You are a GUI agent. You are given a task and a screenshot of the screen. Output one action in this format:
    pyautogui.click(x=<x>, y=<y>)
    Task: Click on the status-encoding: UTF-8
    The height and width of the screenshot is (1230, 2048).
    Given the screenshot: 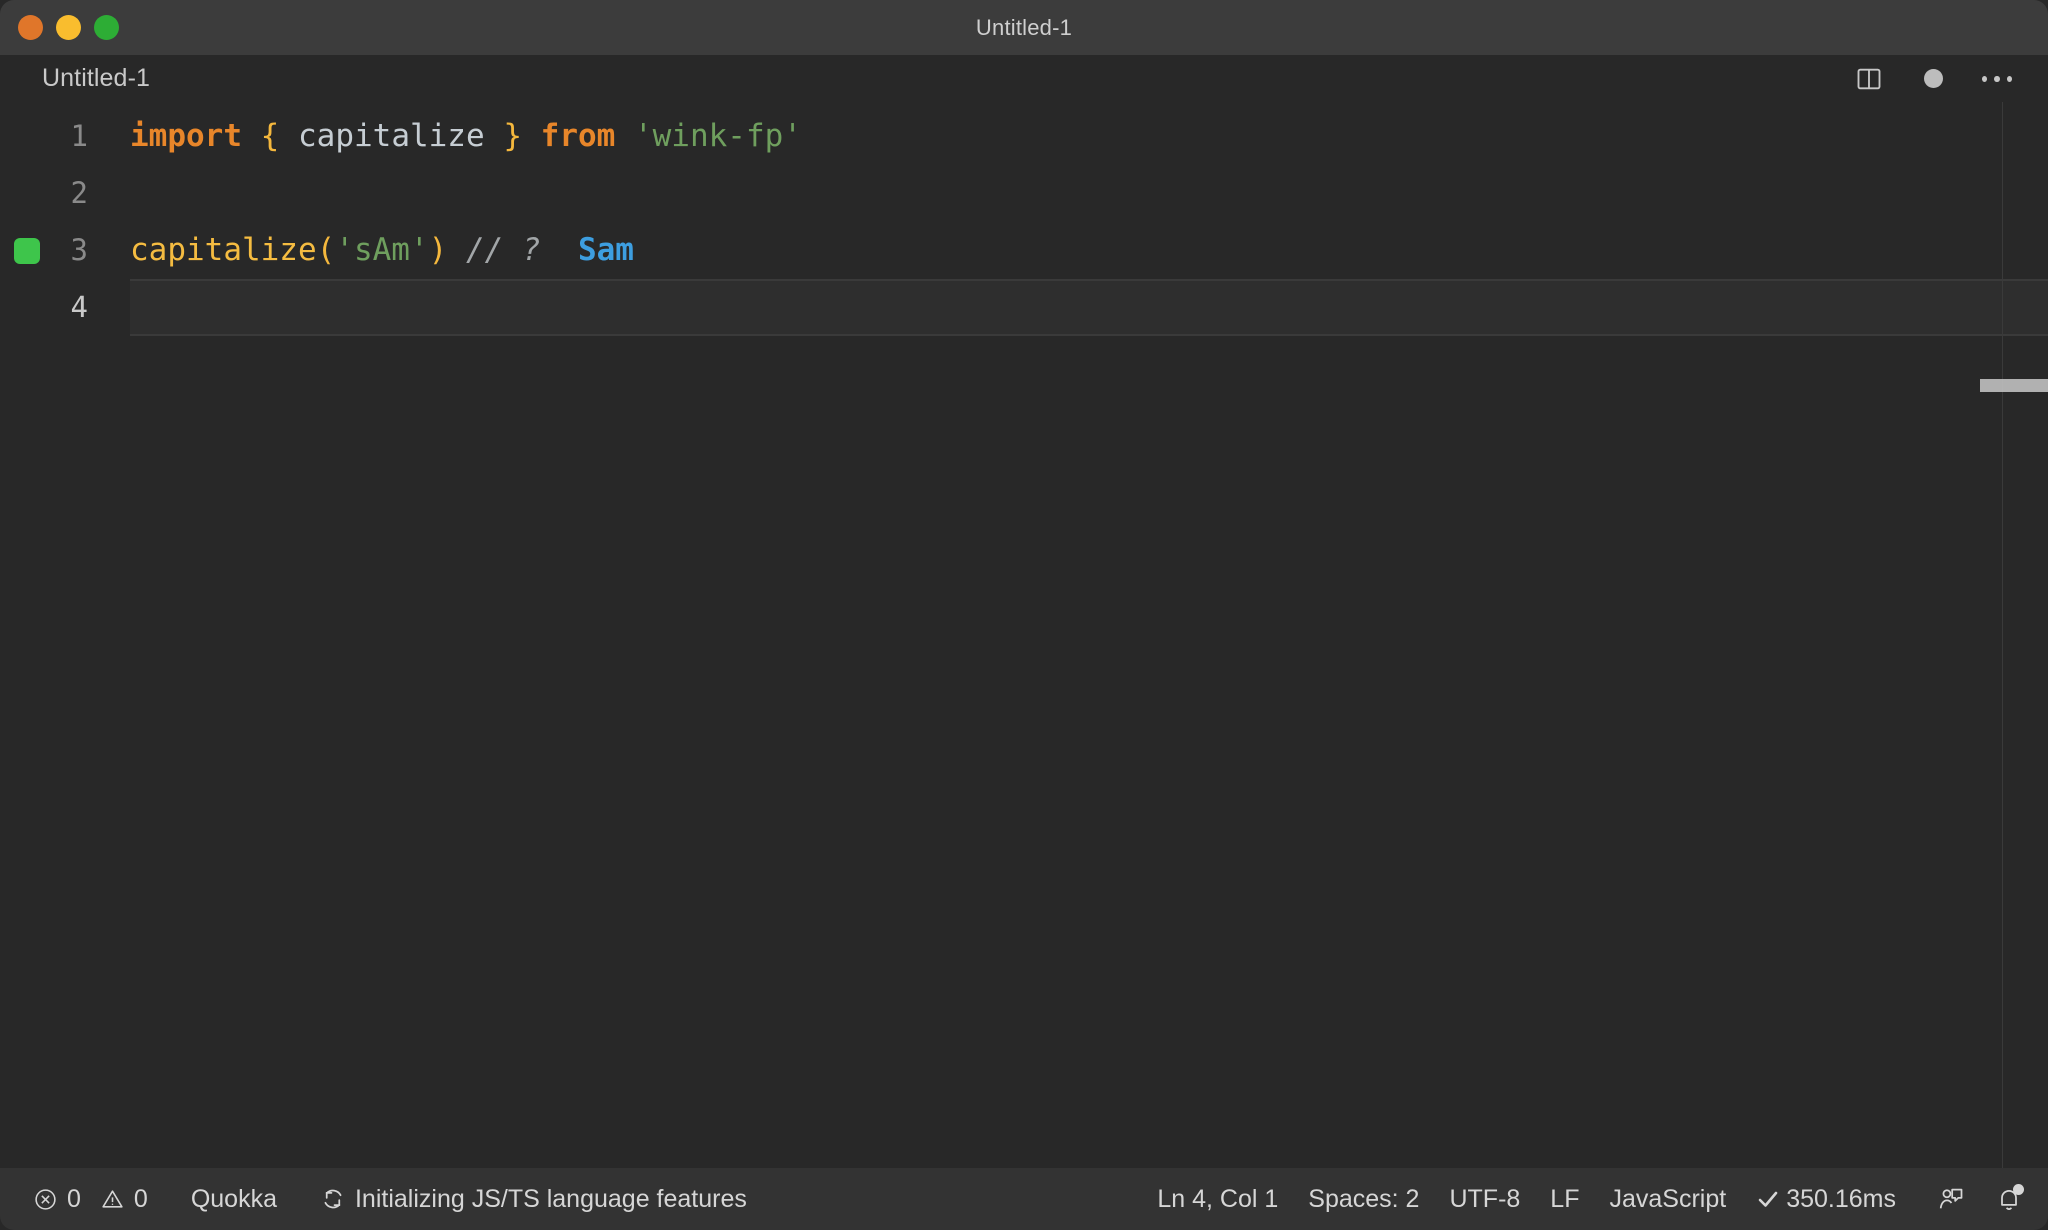 What is the action you would take?
    pyautogui.click(x=1484, y=1199)
    